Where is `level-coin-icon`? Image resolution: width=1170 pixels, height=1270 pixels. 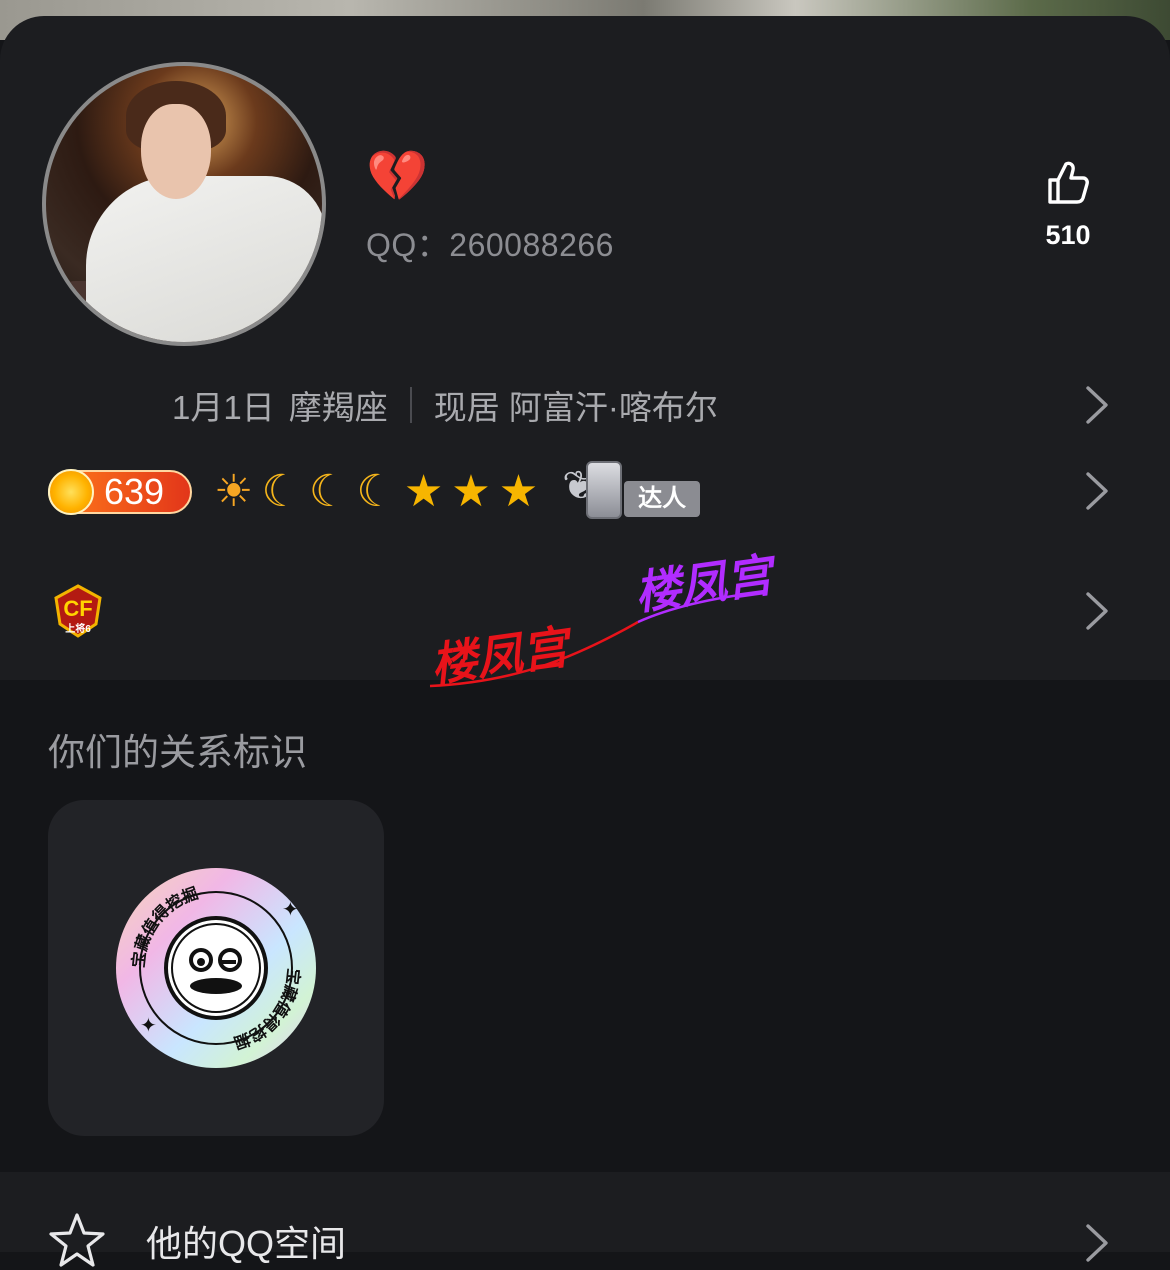
level-coin-icon is located at coordinates (71, 492).